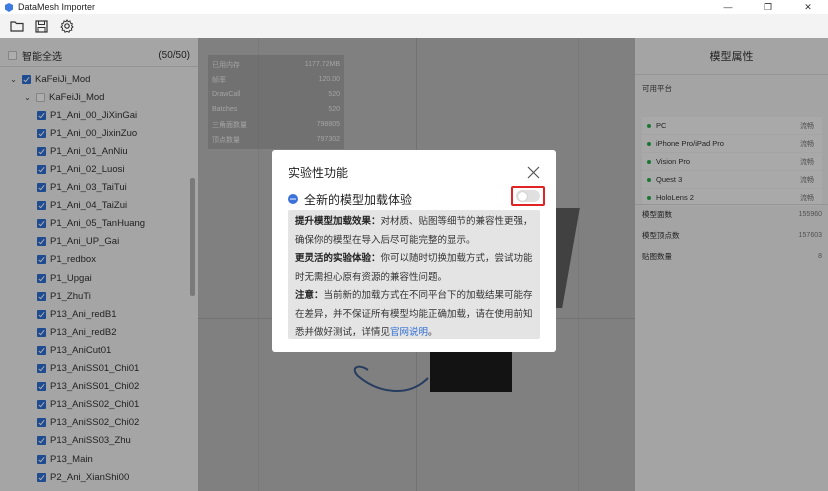 The height and width of the screenshot is (491, 828). What do you see at coordinates (41, 26) in the screenshot?
I see `save-icon` at bounding box center [41, 26].